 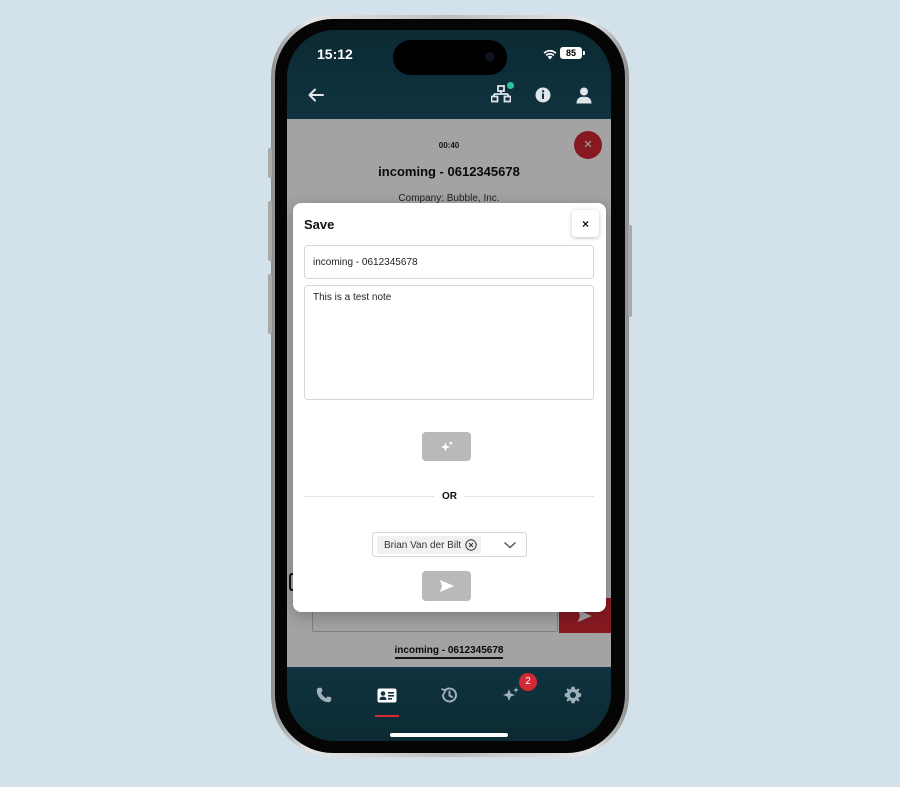 I want to click on remove-contact-button, so click(x=471, y=545).